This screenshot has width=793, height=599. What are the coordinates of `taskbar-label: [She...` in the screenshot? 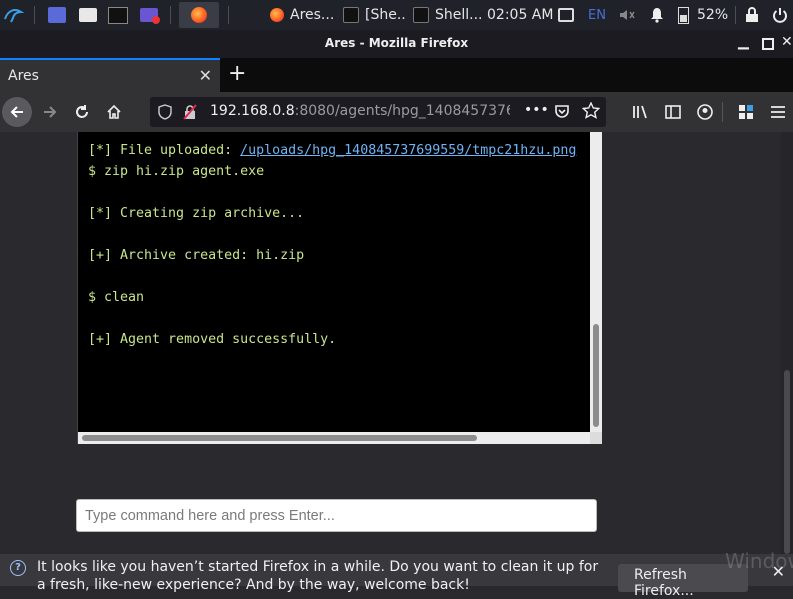 It's located at (385, 15).